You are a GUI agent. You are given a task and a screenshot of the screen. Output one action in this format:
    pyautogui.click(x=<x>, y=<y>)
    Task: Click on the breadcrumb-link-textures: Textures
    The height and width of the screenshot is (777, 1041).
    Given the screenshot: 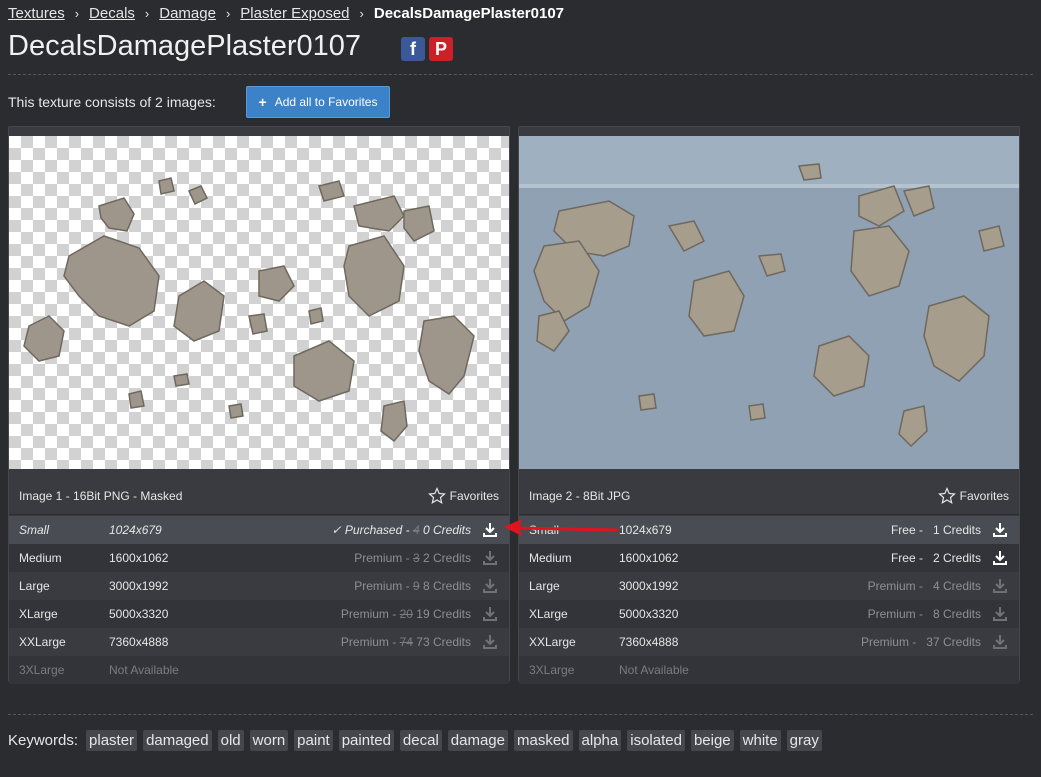 What is the action you would take?
    pyautogui.click(x=36, y=13)
    